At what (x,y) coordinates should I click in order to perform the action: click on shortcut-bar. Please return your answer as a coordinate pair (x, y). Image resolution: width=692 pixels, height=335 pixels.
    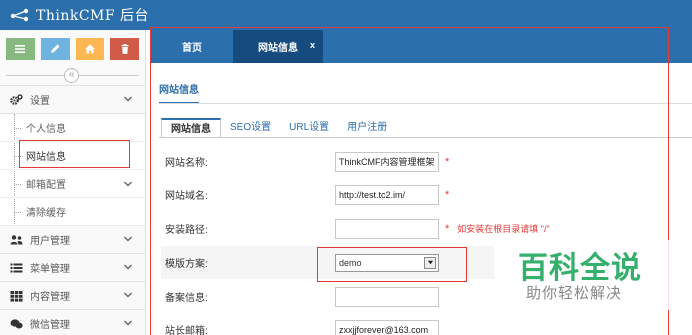
    Looking at the image, I should click on (72, 48).